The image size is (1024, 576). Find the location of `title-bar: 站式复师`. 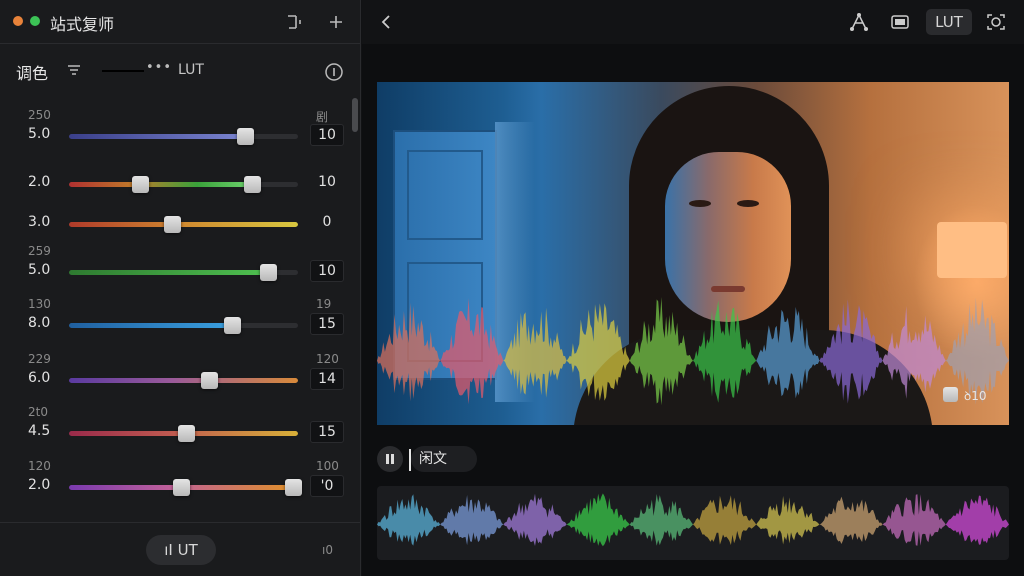

title-bar: 站式复师 is located at coordinates (180, 22).